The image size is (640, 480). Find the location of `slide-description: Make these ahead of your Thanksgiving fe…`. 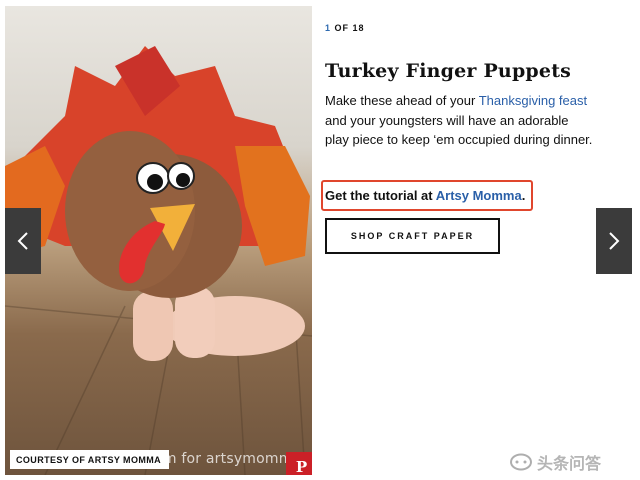

slide-description: Make these ahead of your Thanksgiving fe… is located at coordinates (459, 120).